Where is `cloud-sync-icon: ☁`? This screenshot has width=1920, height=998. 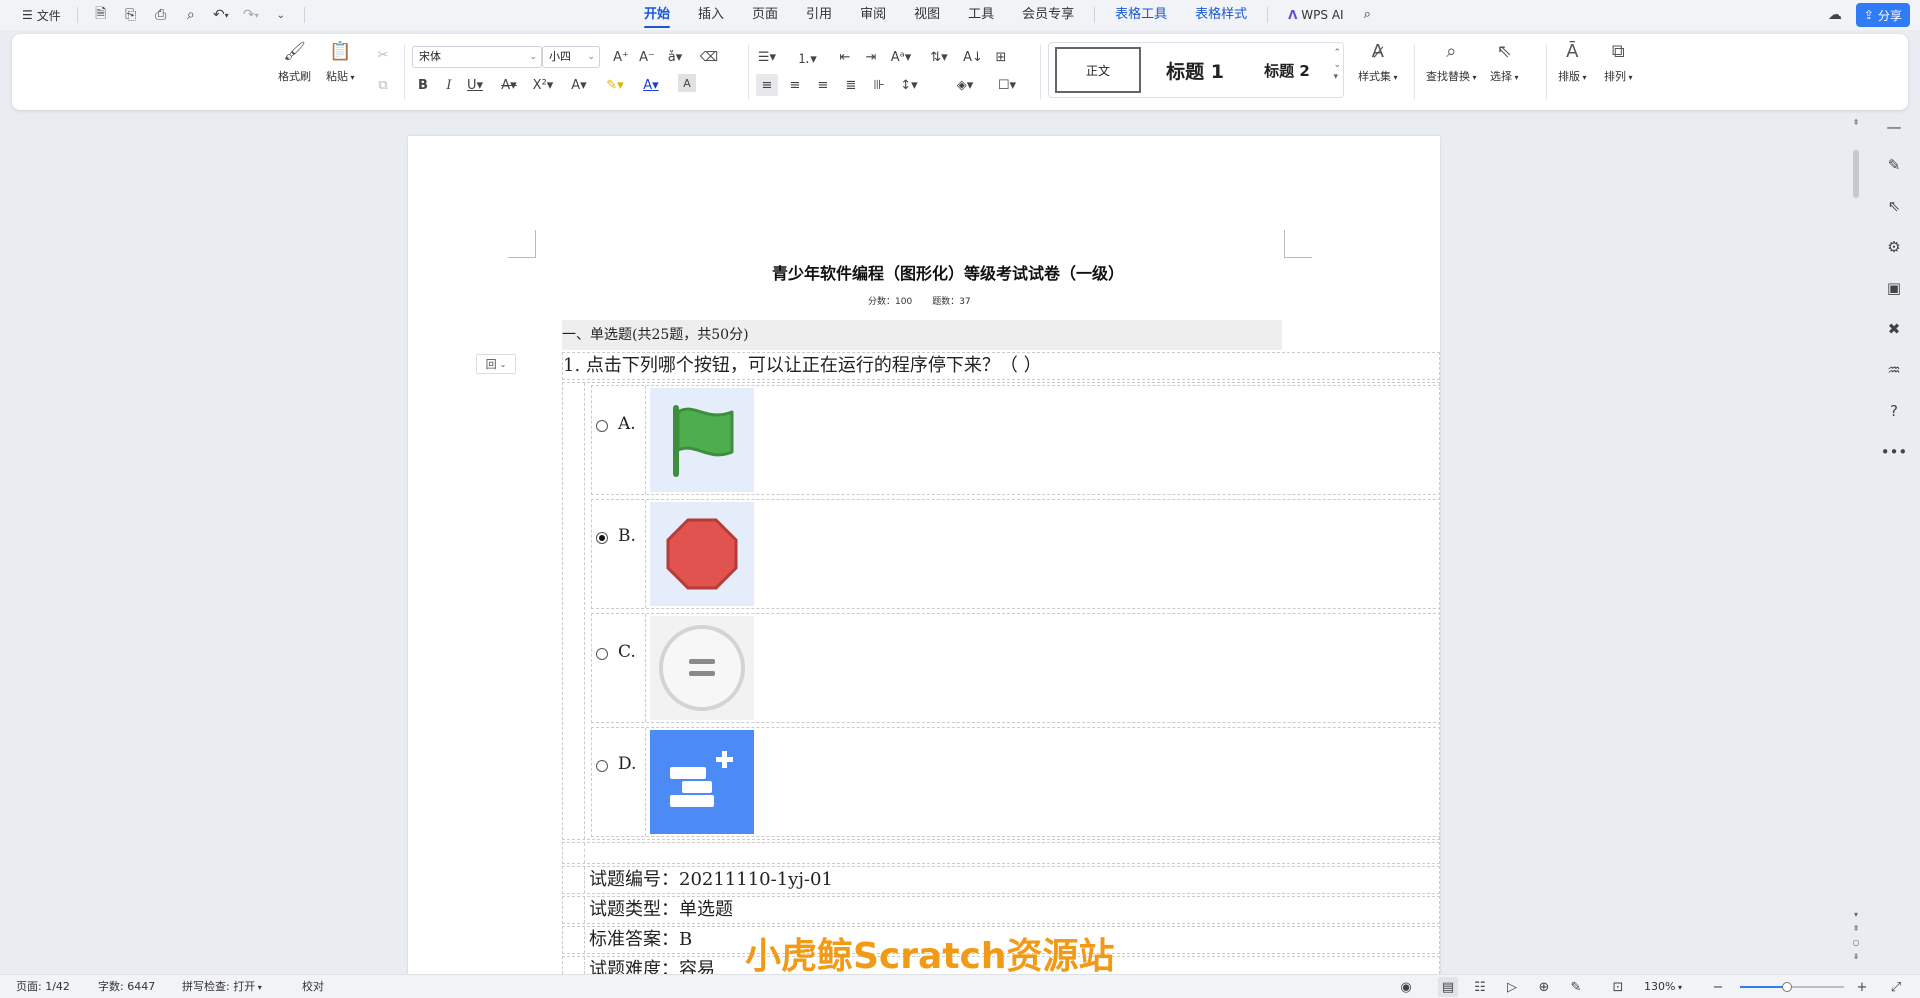
cloud-sync-icon: ☁ is located at coordinates (1835, 15).